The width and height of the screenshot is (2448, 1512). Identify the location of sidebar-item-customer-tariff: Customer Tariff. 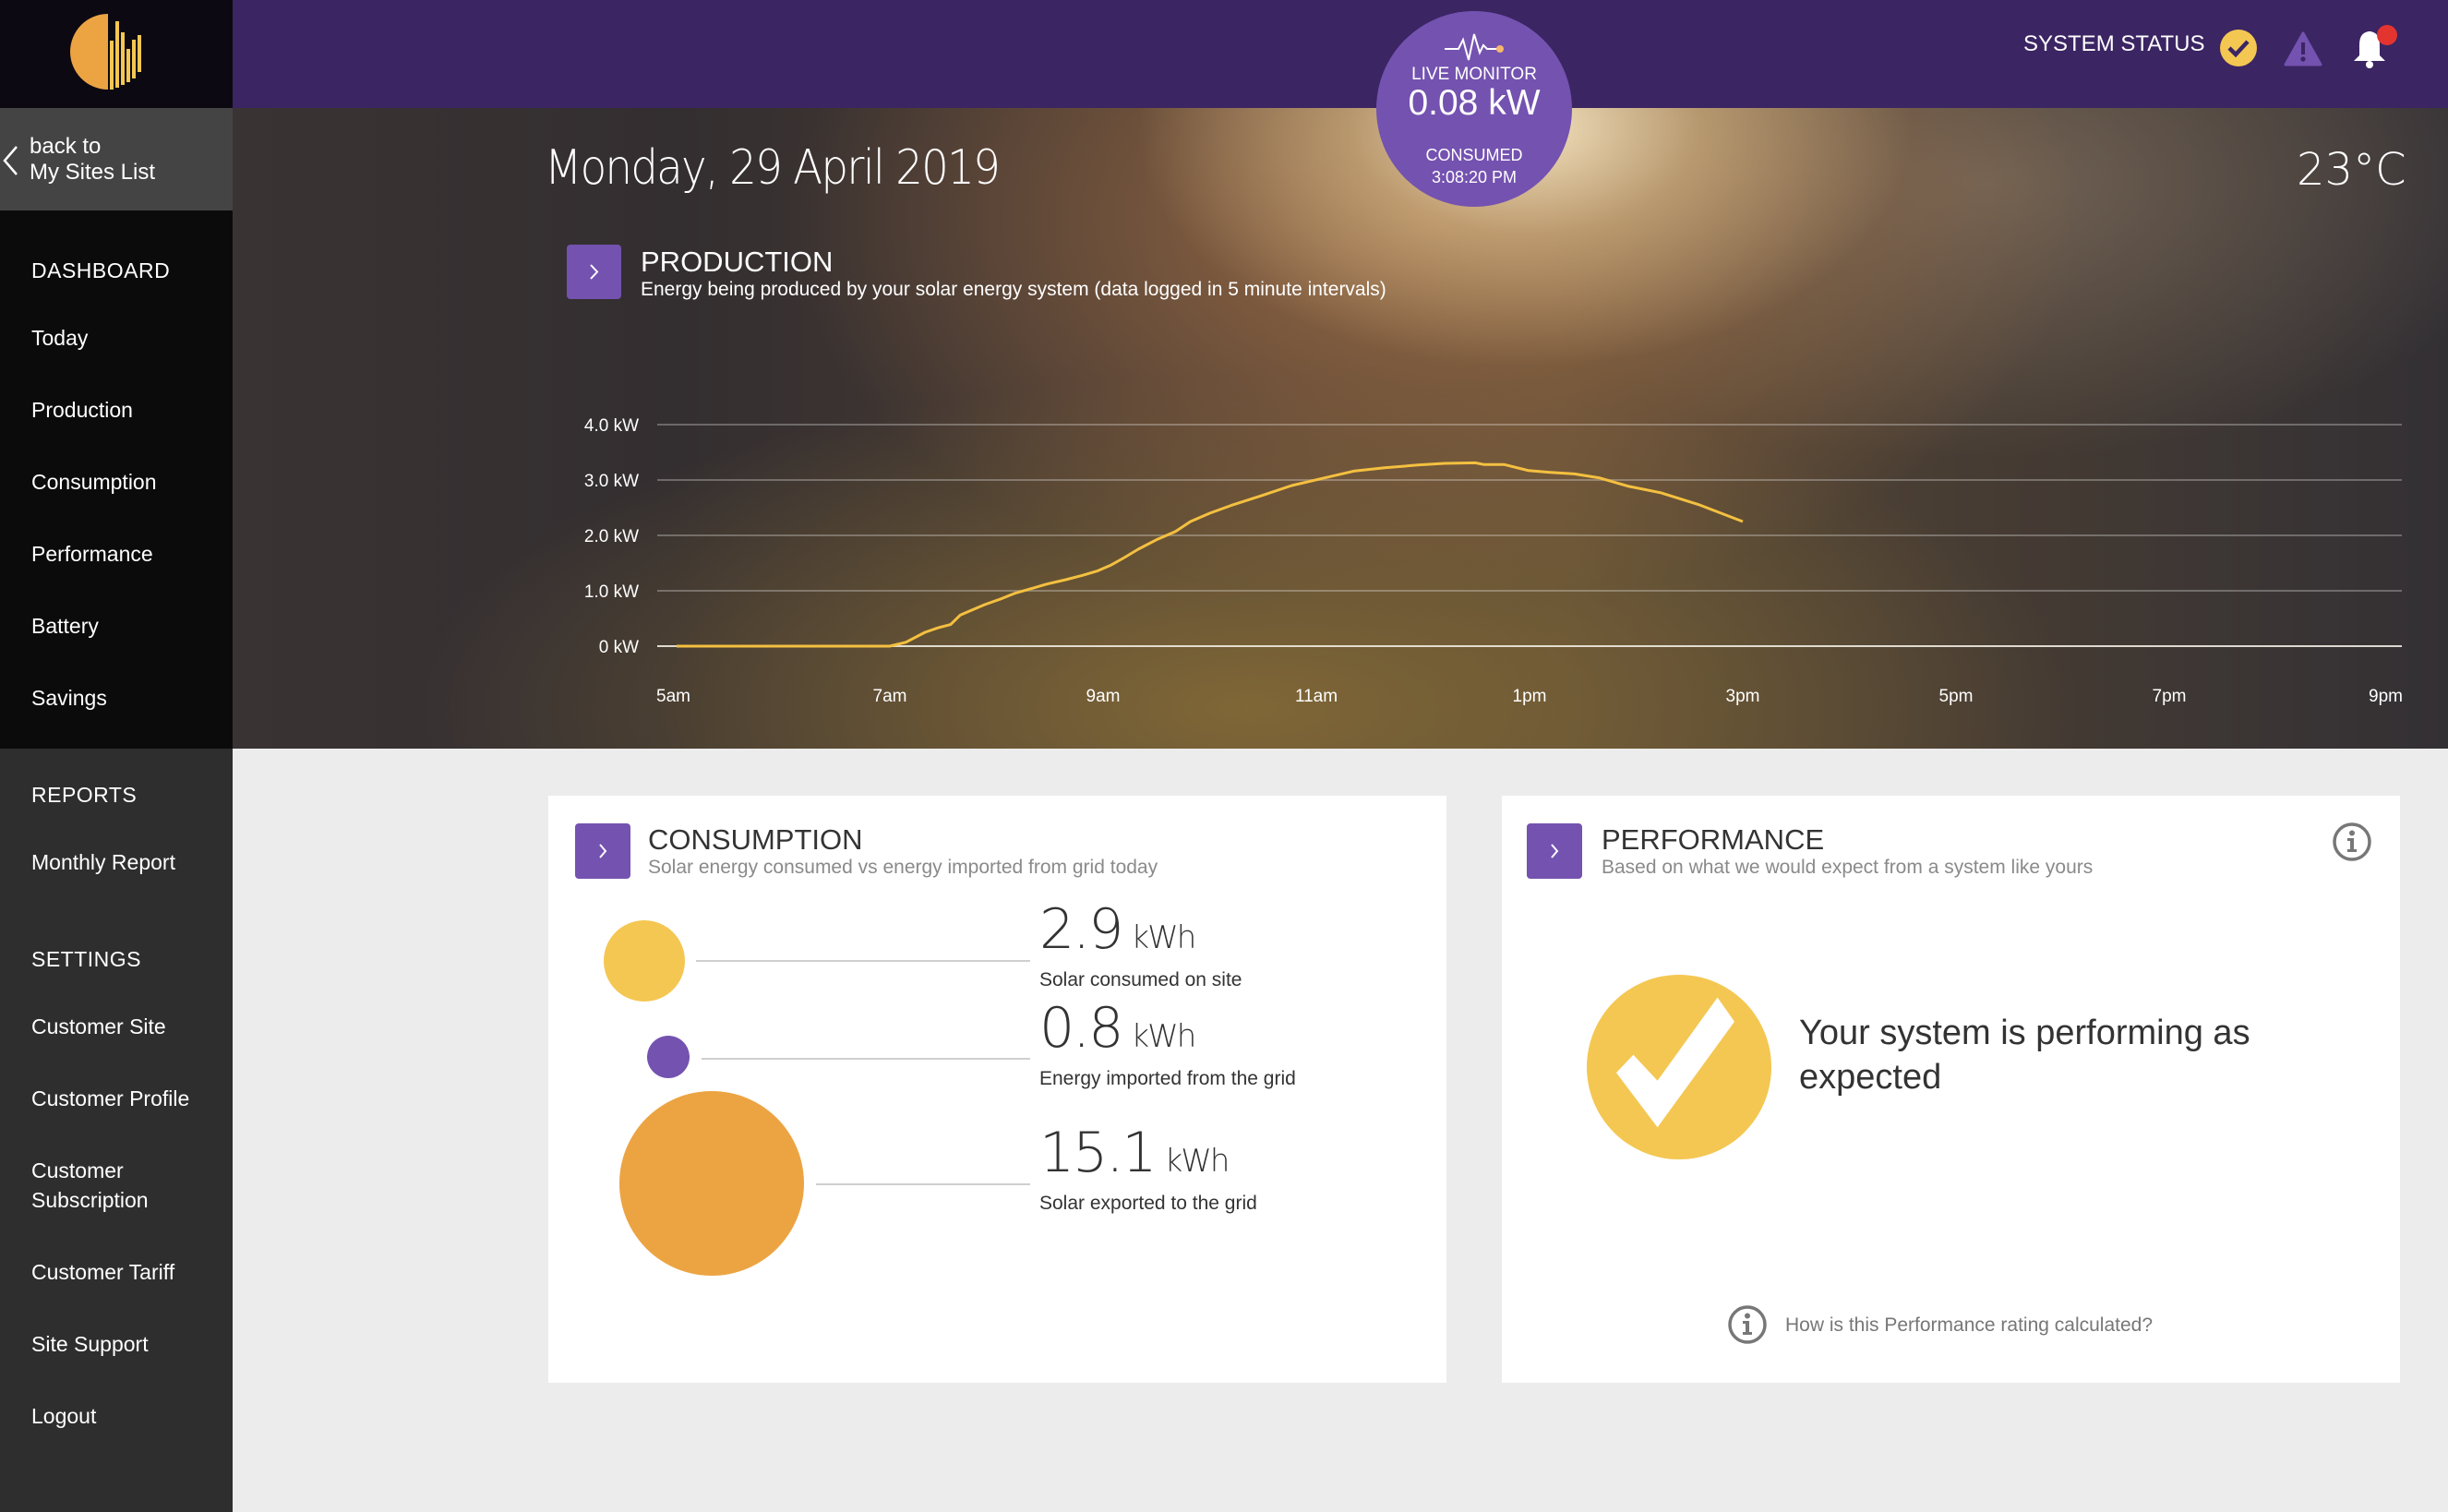
(102, 1272).